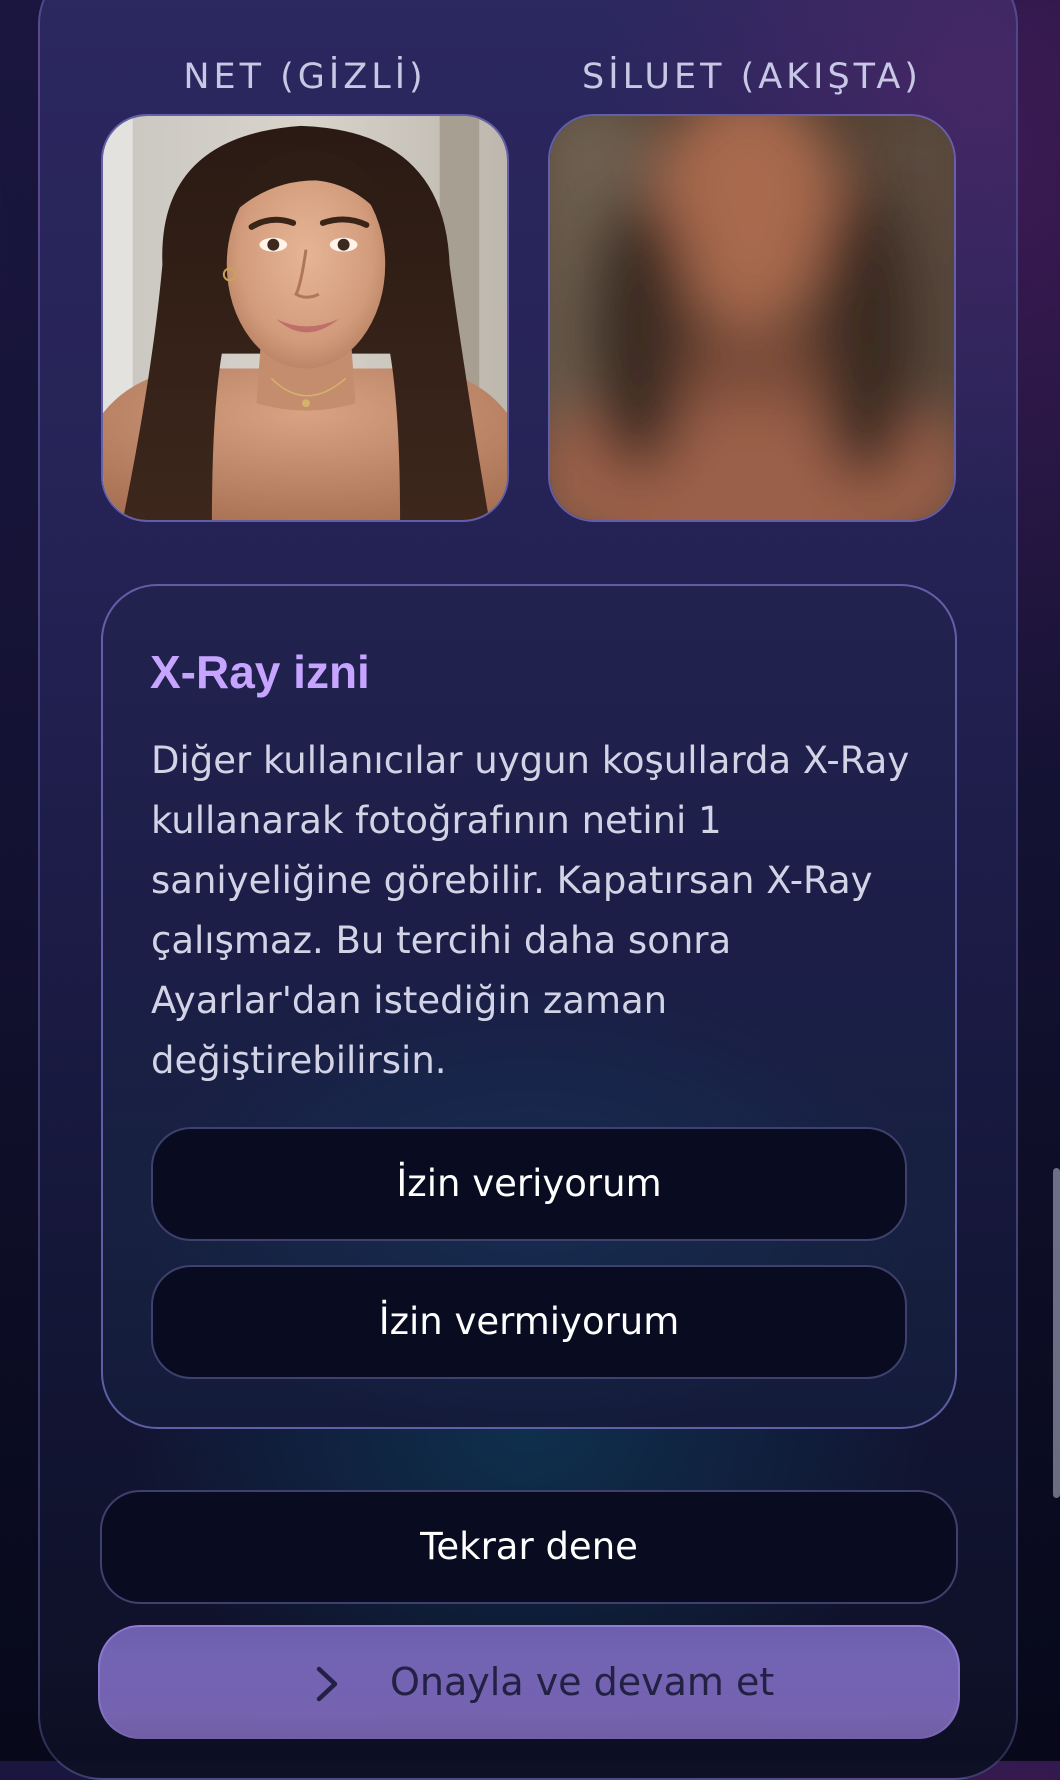 This screenshot has height=1780, width=1060. Describe the element at coordinates (409, 1000) in the screenshot. I see `description-line: Ayarlar'dan istediğin zaman` at that location.